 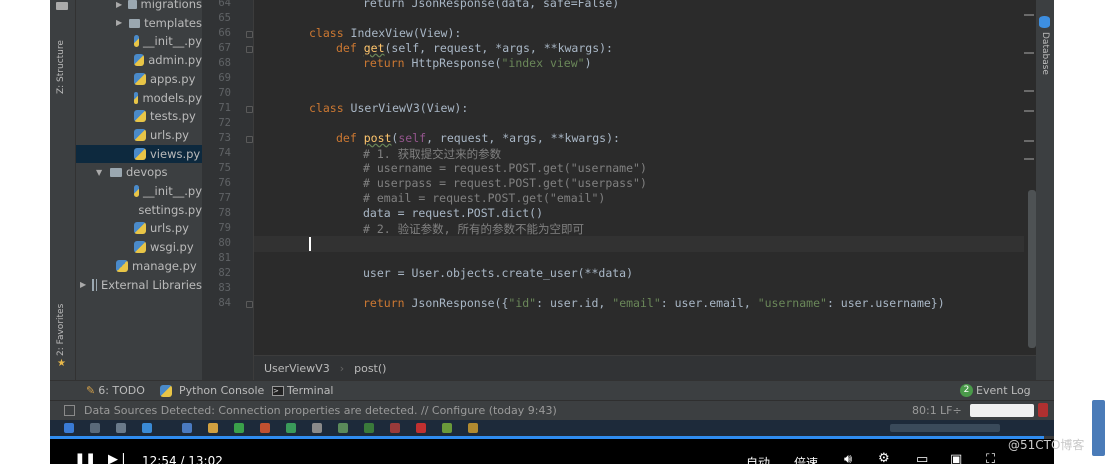 I want to click on widescreen-icon: ▣, so click(x=956, y=458).